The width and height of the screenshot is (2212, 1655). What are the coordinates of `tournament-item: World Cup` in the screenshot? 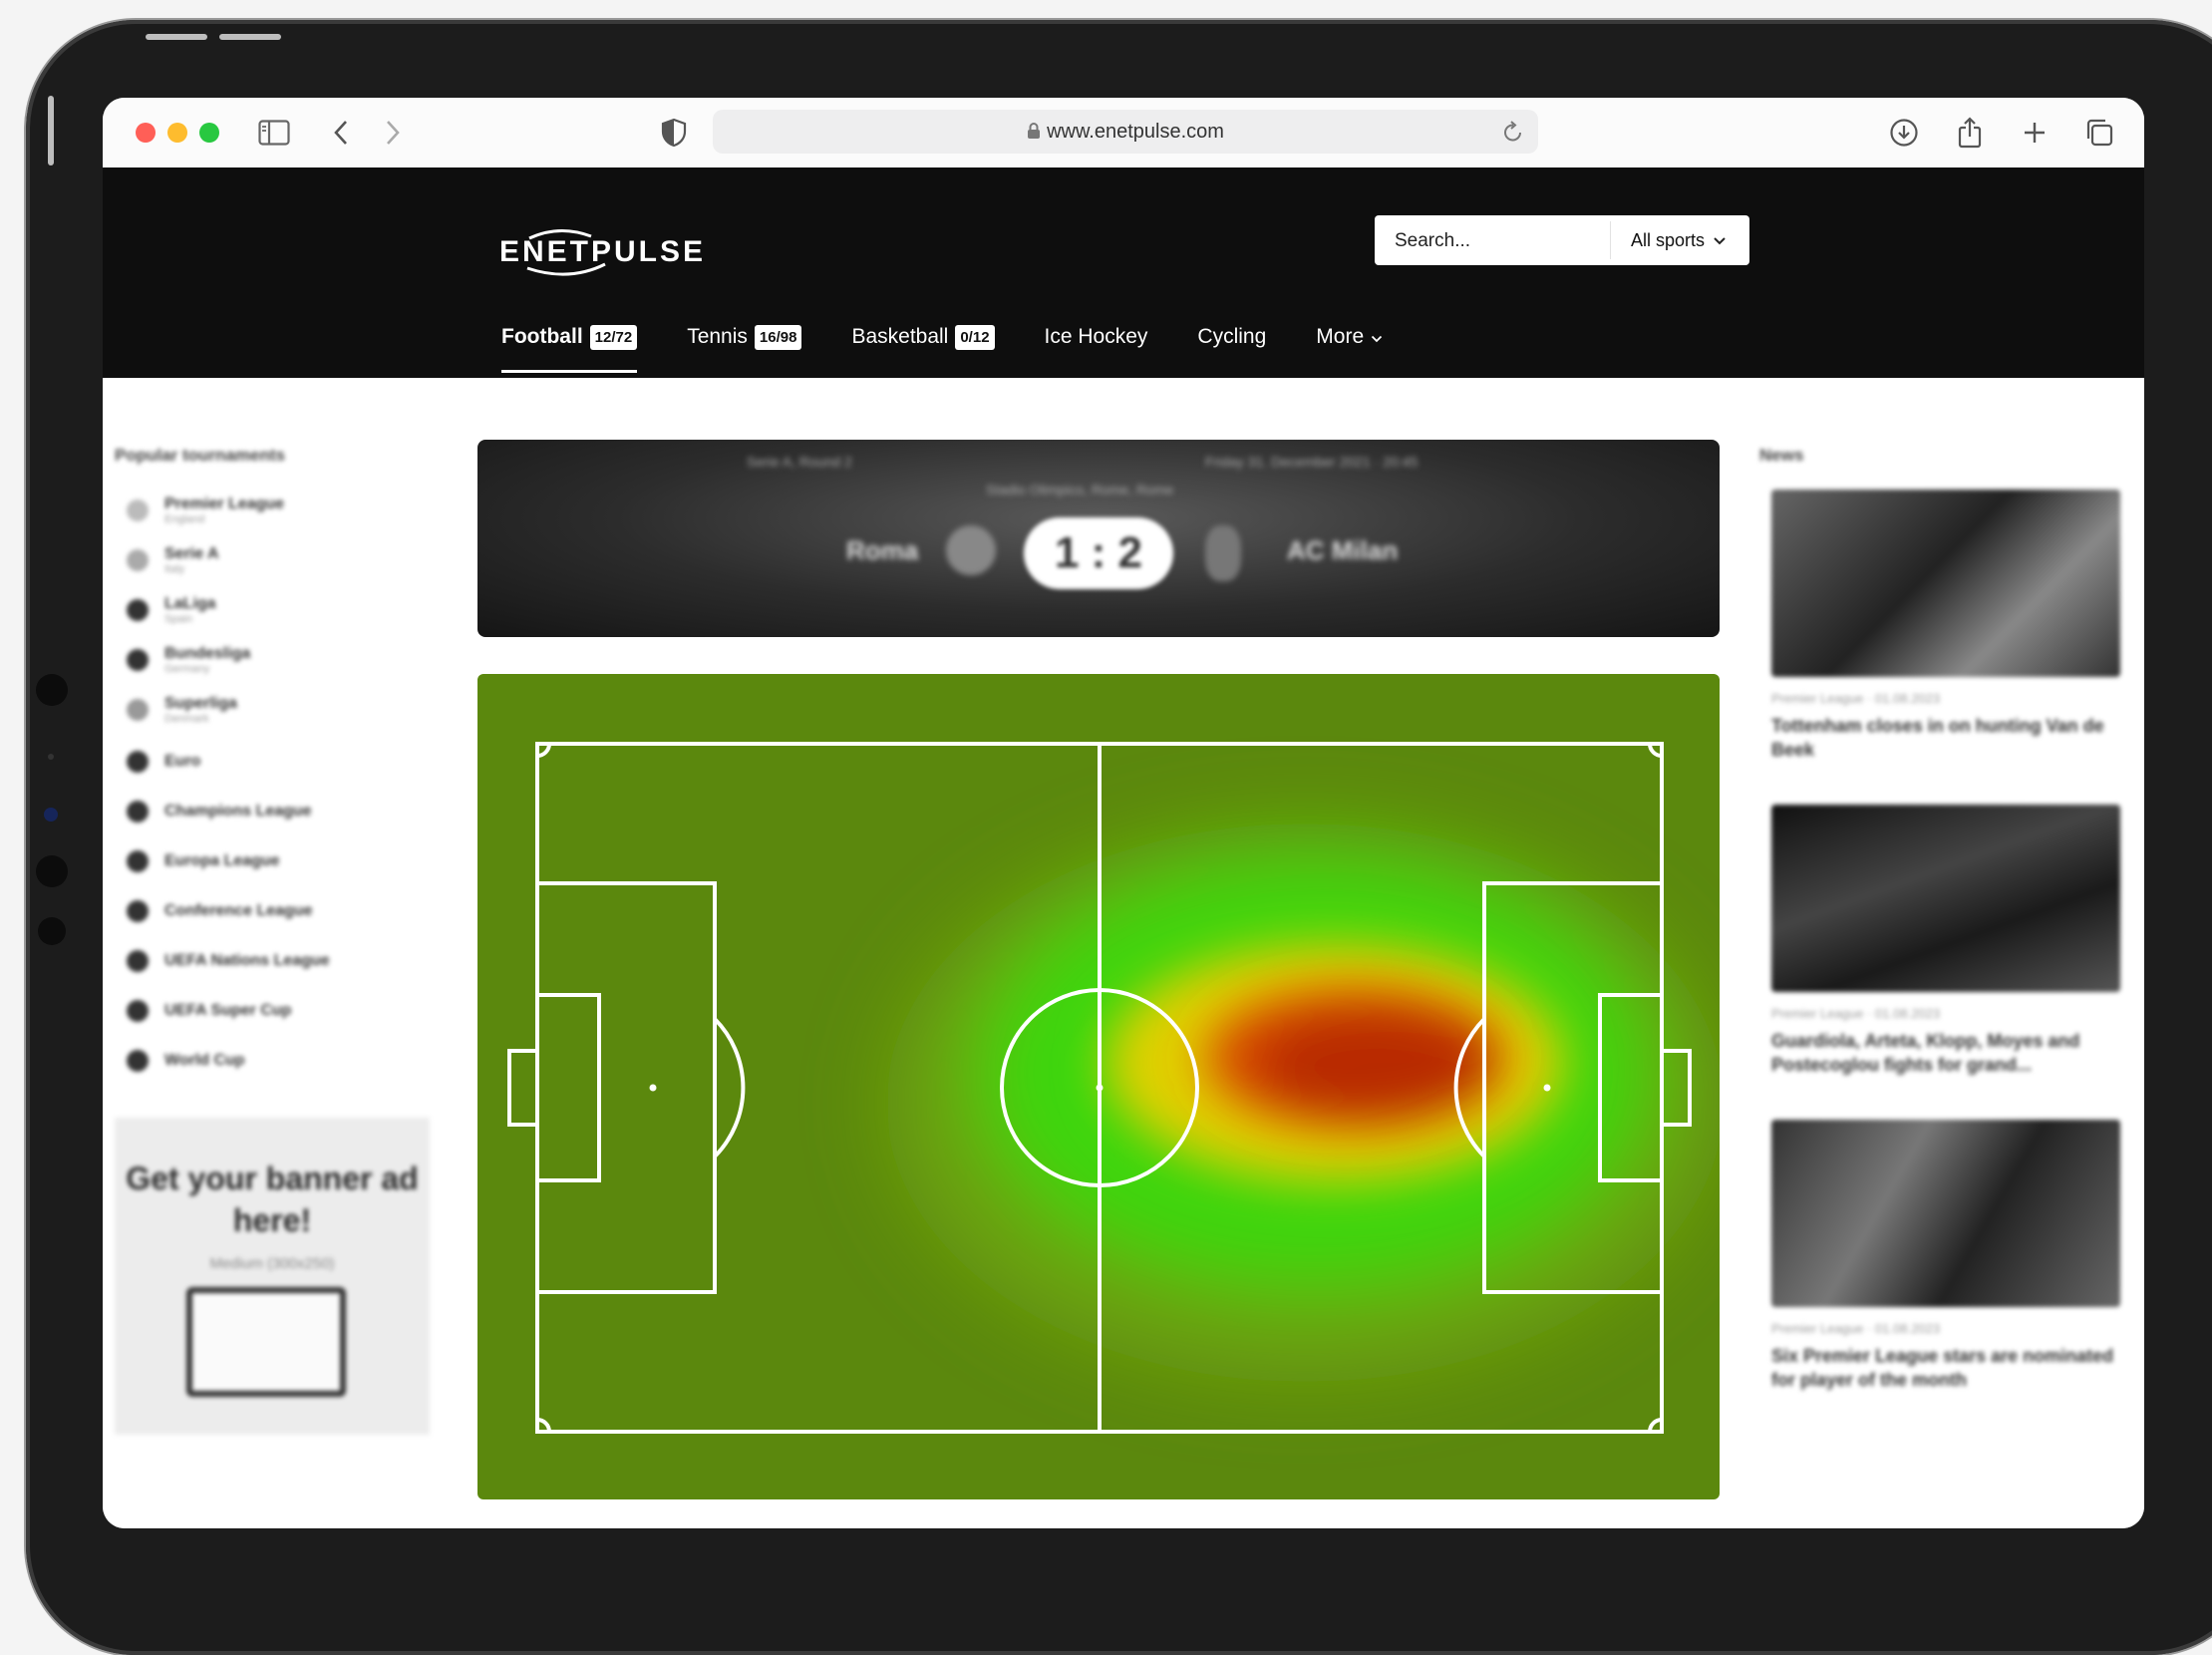 It's located at (186, 1061).